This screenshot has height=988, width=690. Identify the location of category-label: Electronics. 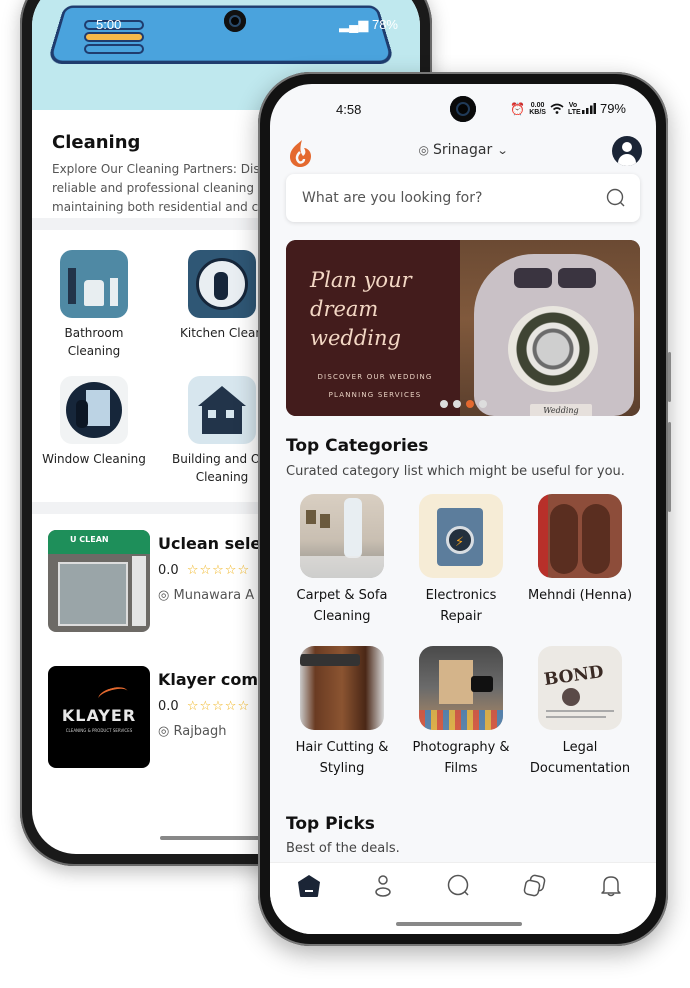
(461, 595).